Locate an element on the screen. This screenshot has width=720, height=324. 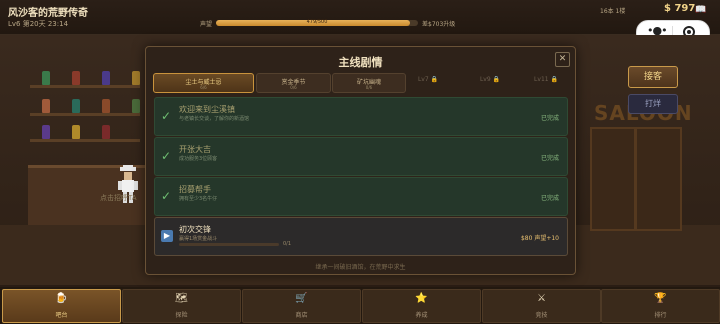
crossed-swords-icon: ⚔ is located at coordinates (541, 298).